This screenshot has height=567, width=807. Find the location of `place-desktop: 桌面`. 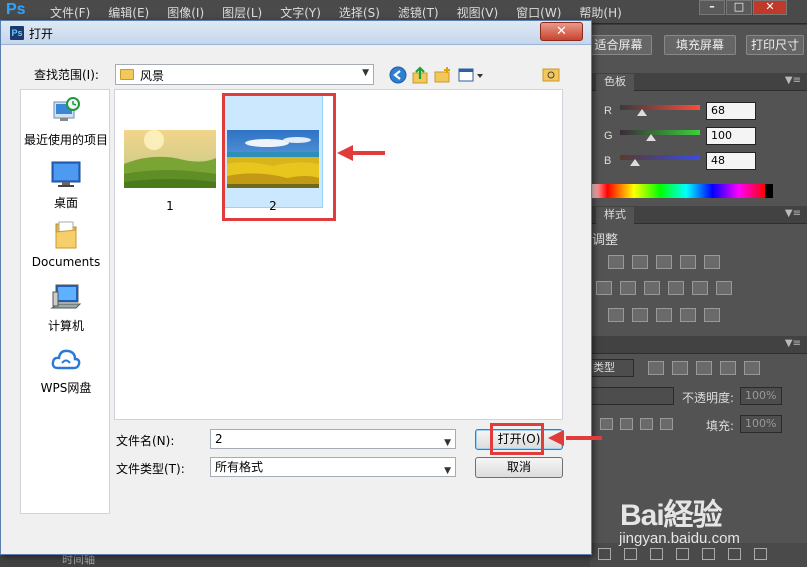

place-desktop: 桌面 is located at coordinates (66, 185).